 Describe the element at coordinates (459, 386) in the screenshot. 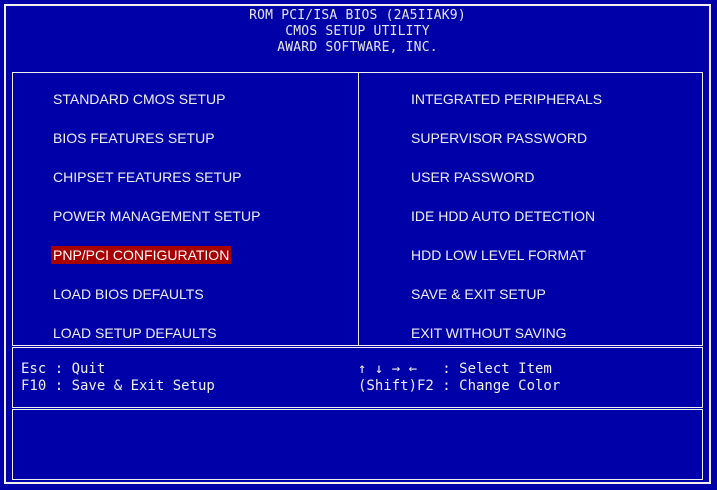

I see `help-change-color: (Shift)F2 : Change Color` at that location.